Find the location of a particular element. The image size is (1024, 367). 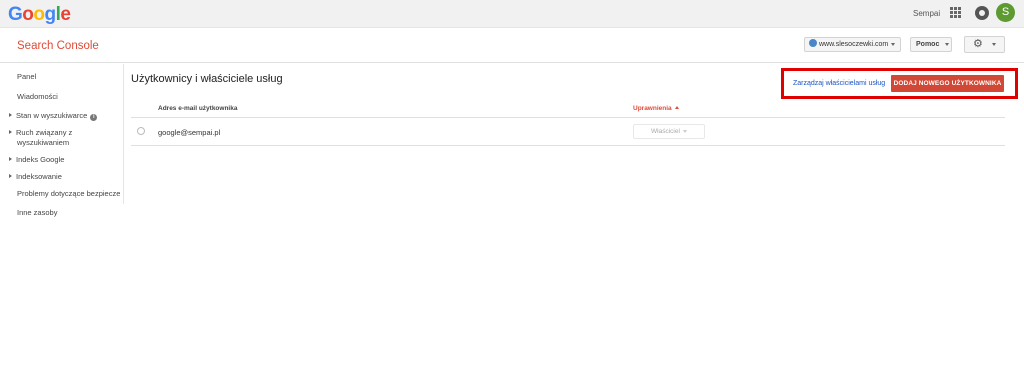

logo-letter: e is located at coordinates (65, 14).